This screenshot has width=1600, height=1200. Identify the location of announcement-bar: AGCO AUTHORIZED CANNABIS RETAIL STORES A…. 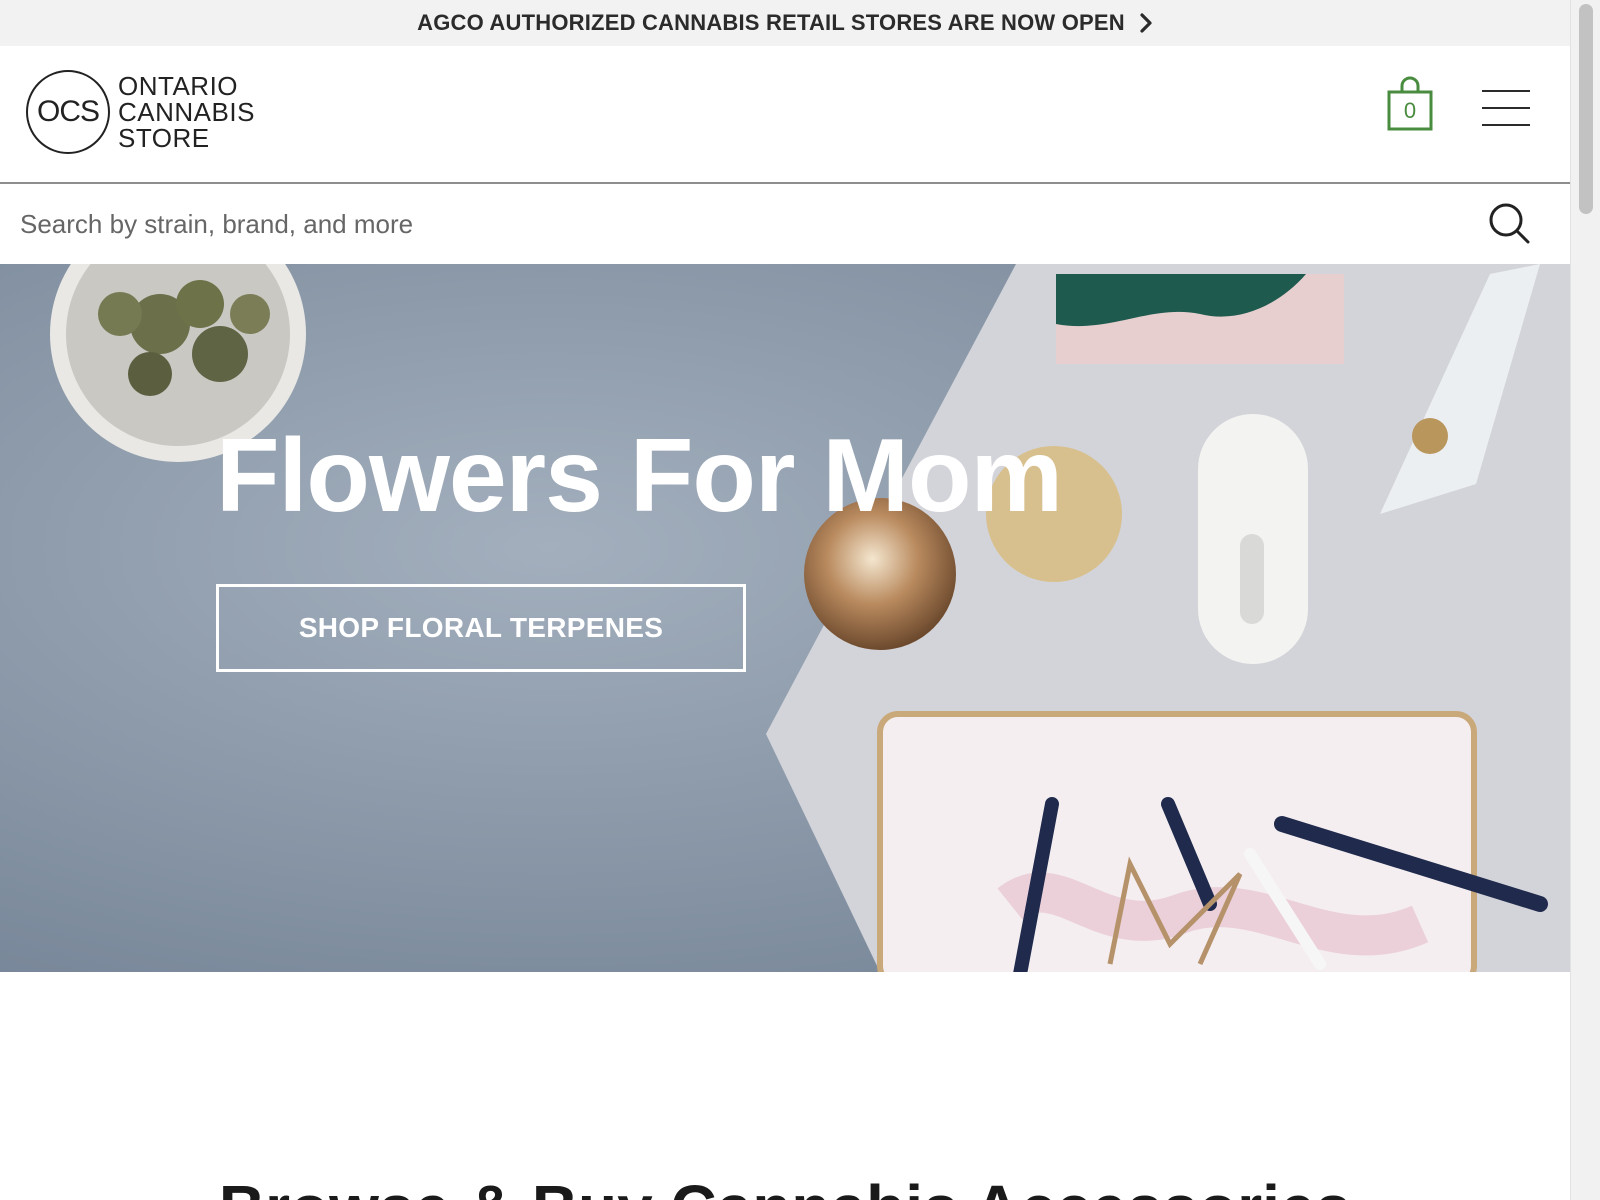
(785, 23).